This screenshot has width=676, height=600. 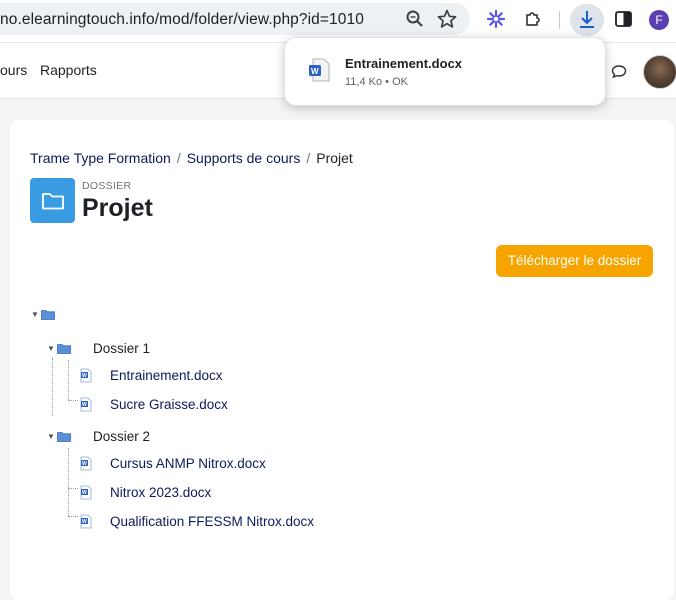 I want to click on folder-label: Dossier 2, so click(x=122, y=436).